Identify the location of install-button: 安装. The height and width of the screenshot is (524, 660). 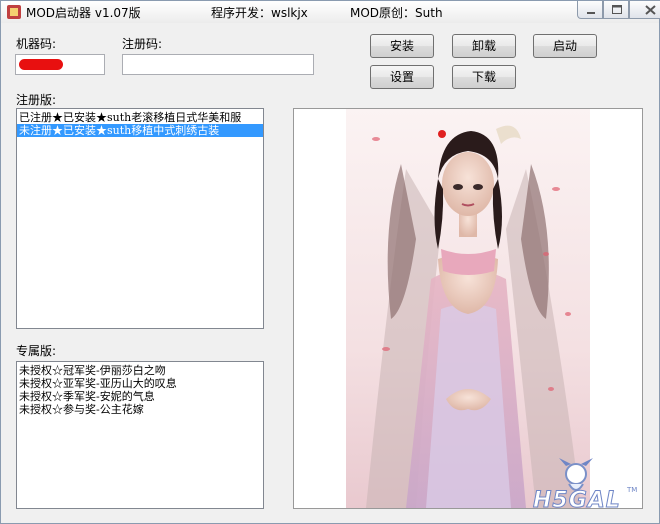
(402, 46).